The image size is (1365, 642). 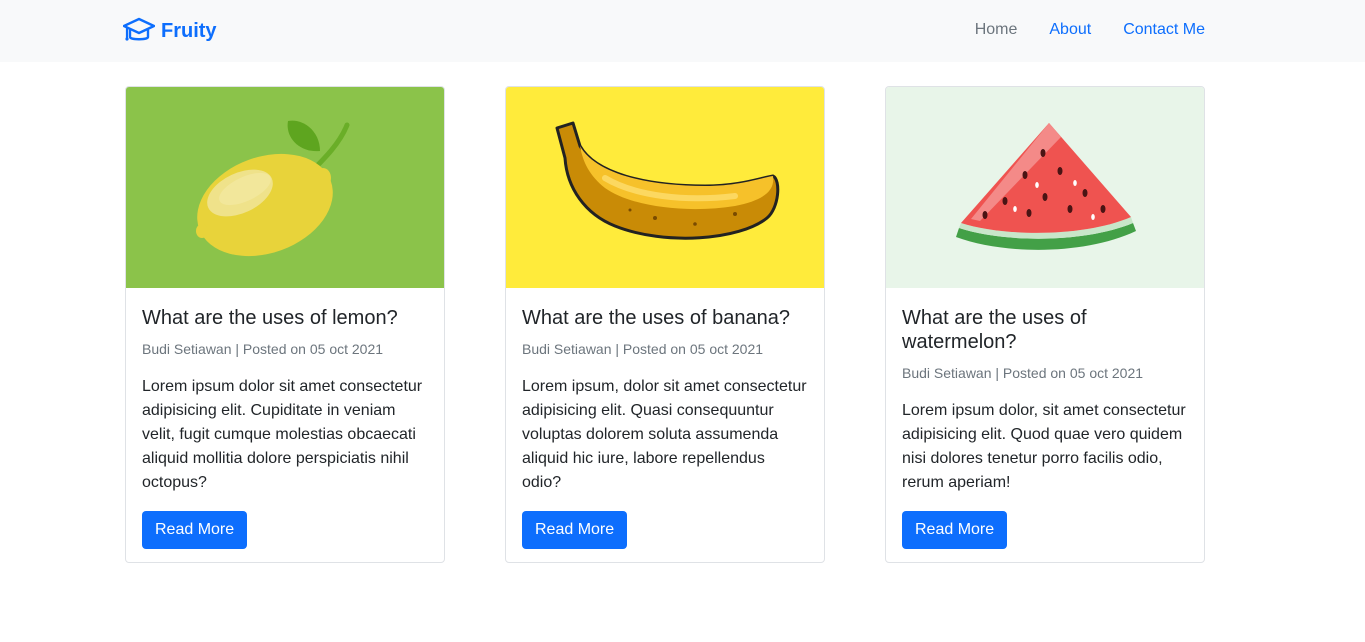 I want to click on banana-illustration, so click(x=667, y=180).